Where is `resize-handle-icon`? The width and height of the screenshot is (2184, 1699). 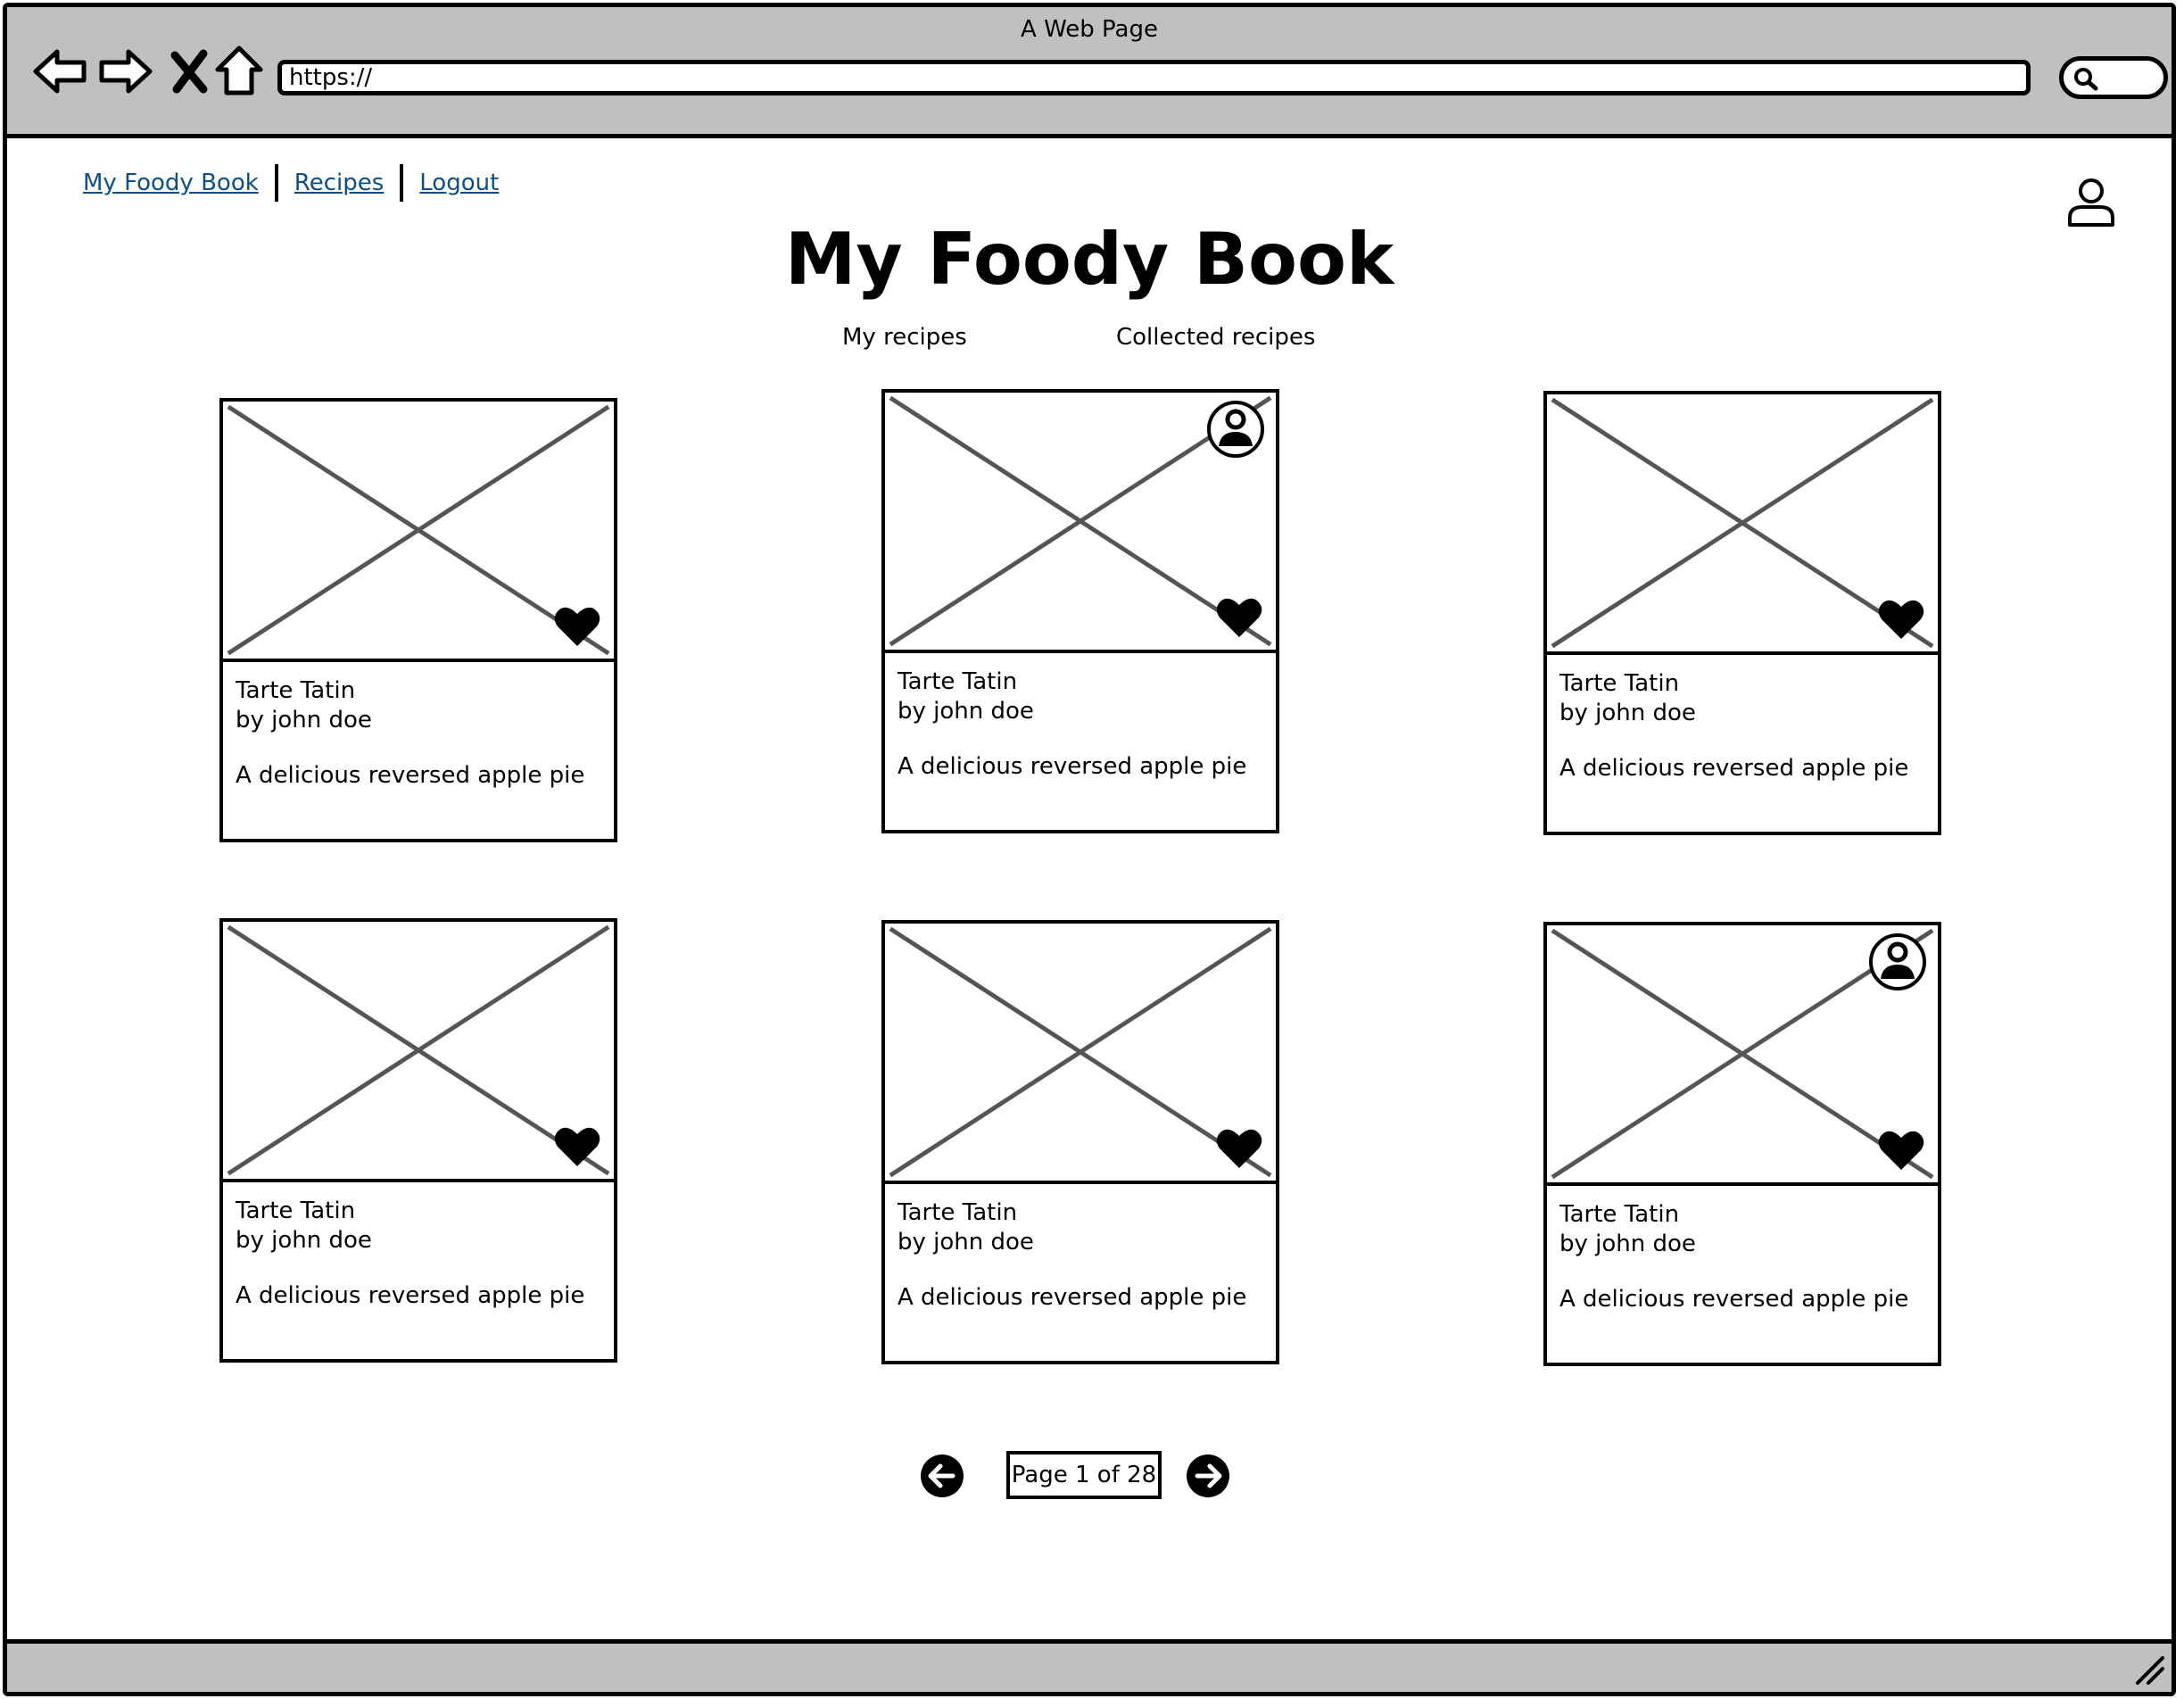 resize-handle-icon is located at coordinates (2148, 1669).